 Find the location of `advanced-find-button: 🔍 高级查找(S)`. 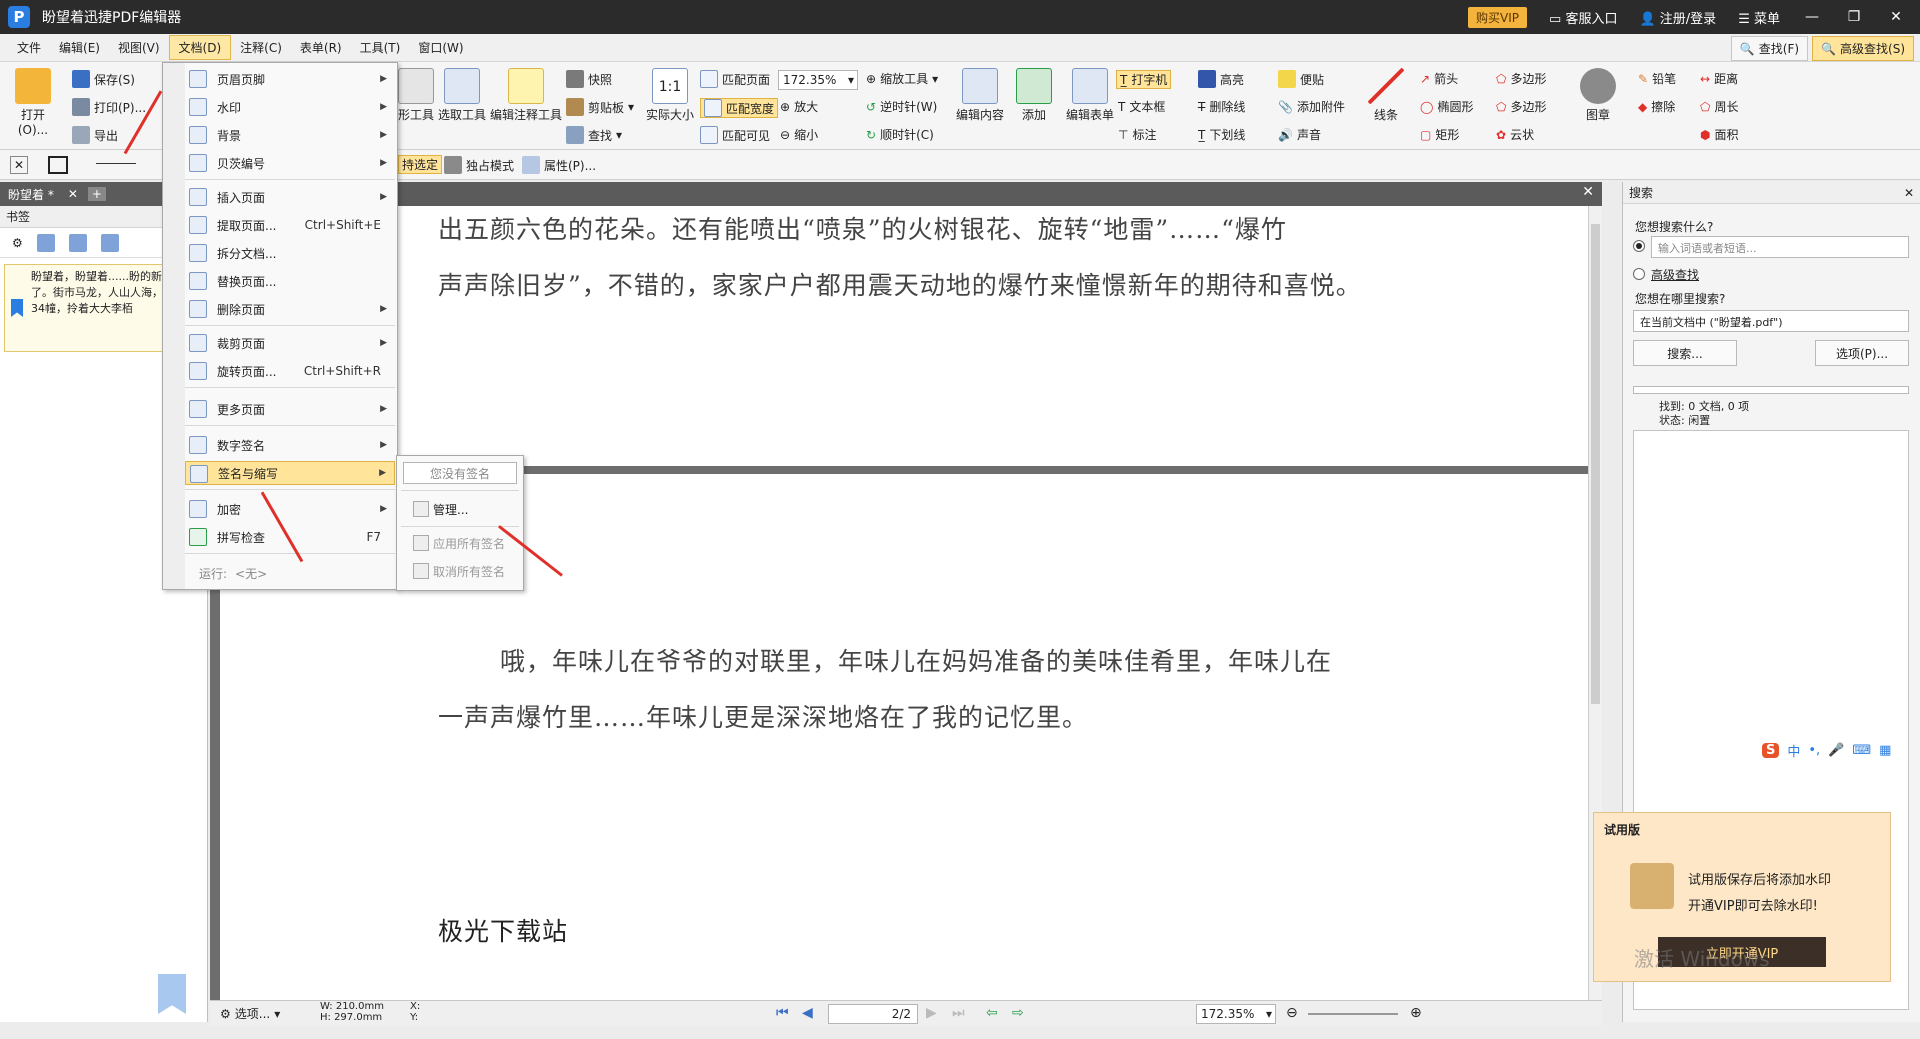

advanced-find-button: 🔍 高级查找(S) is located at coordinates (1863, 48).